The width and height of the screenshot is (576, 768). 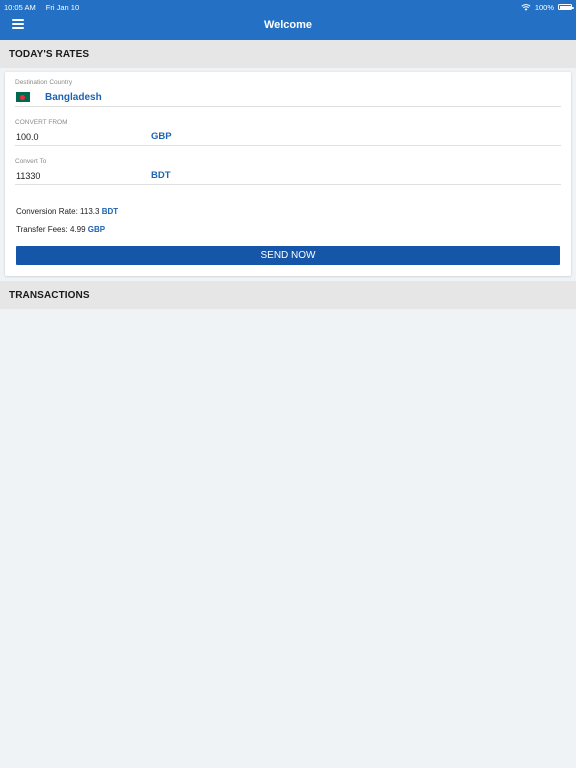 I want to click on send-now-button: SEND NOW, so click(x=288, y=255).